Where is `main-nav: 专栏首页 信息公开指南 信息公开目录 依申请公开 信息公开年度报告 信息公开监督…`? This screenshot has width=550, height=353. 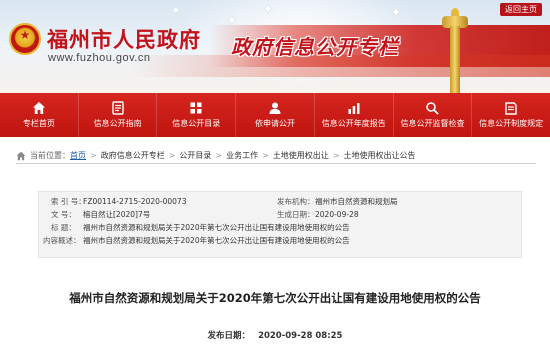 main-nav: 专栏首页 信息公开指南 信息公开目录 依申请公开 信息公开年度报告 信息公开监督… is located at coordinates (275, 115).